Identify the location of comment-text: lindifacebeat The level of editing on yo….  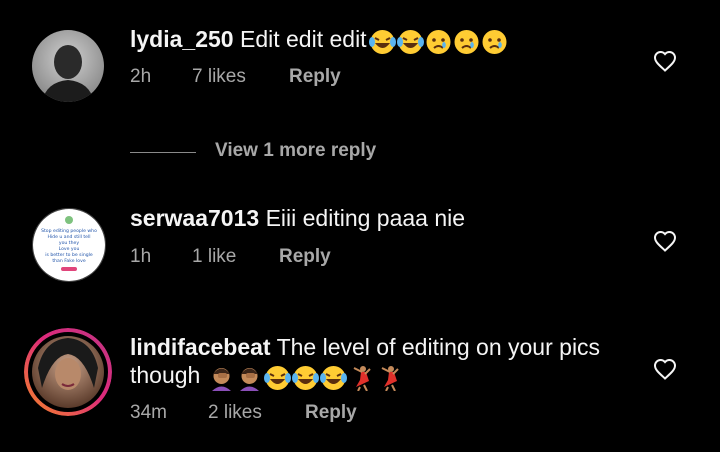
(365, 347).